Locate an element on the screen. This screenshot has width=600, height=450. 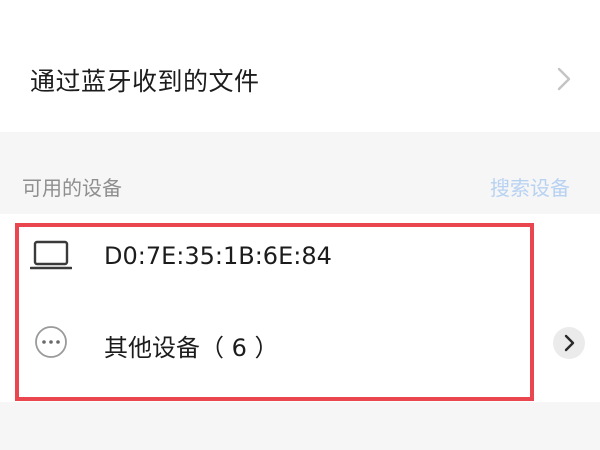
search-devices-button: 搜索设备 is located at coordinates (530, 186).